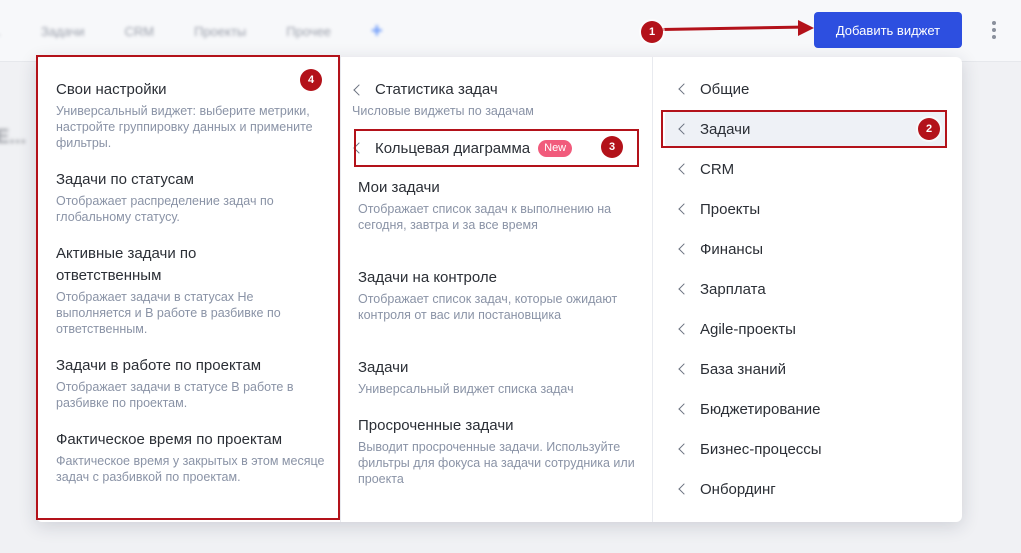 This screenshot has width=1021, height=553. Describe the element at coordinates (725, 89) in the screenshot. I see `category-label: Общие` at that location.